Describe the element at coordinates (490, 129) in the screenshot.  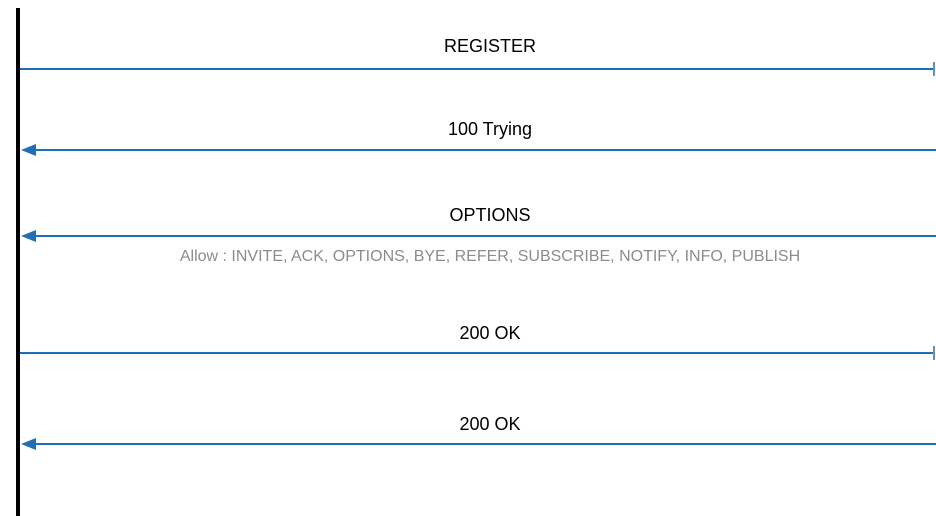
I see `message-label-100-trying: 100 Trying` at that location.